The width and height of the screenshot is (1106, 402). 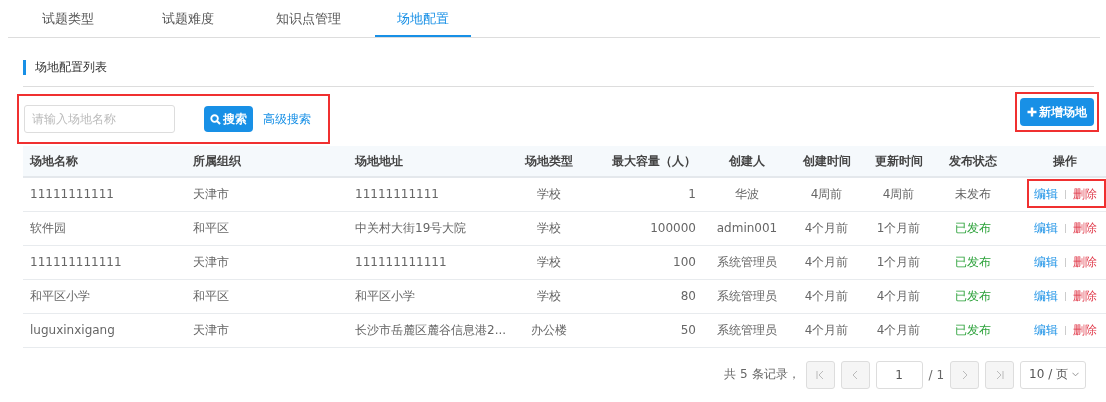 I want to click on plus-icon, so click(x=1032, y=112).